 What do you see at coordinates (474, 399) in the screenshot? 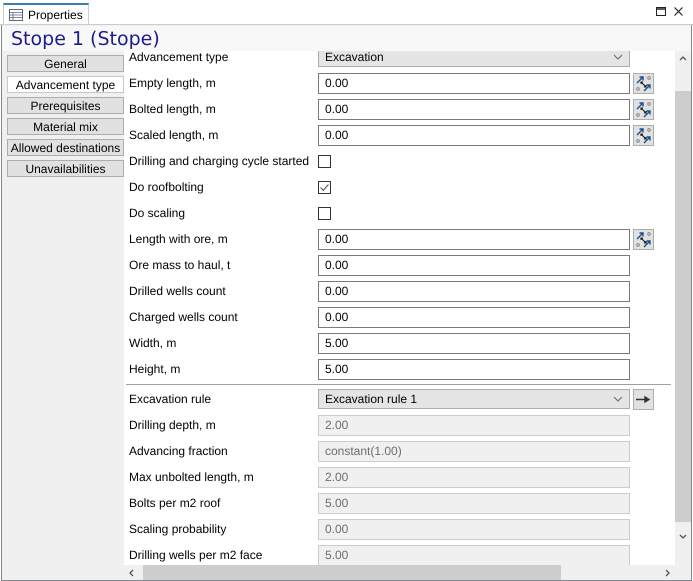
I see `dropdown: Excavation rule 1` at bounding box center [474, 399].